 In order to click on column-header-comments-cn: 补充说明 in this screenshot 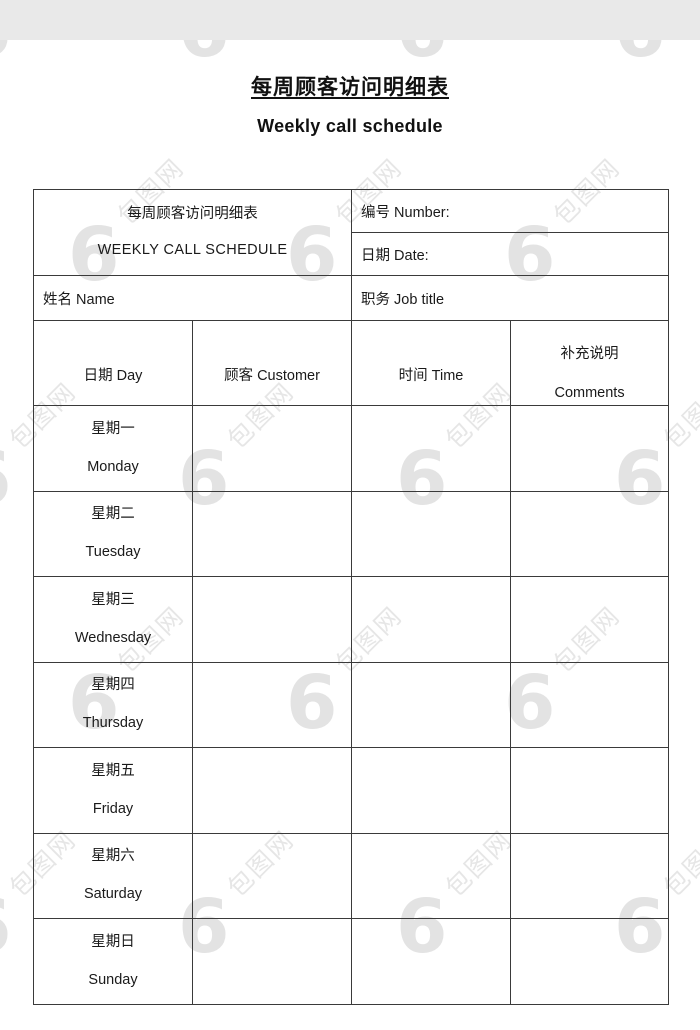, I will do `click(589, 354)`.